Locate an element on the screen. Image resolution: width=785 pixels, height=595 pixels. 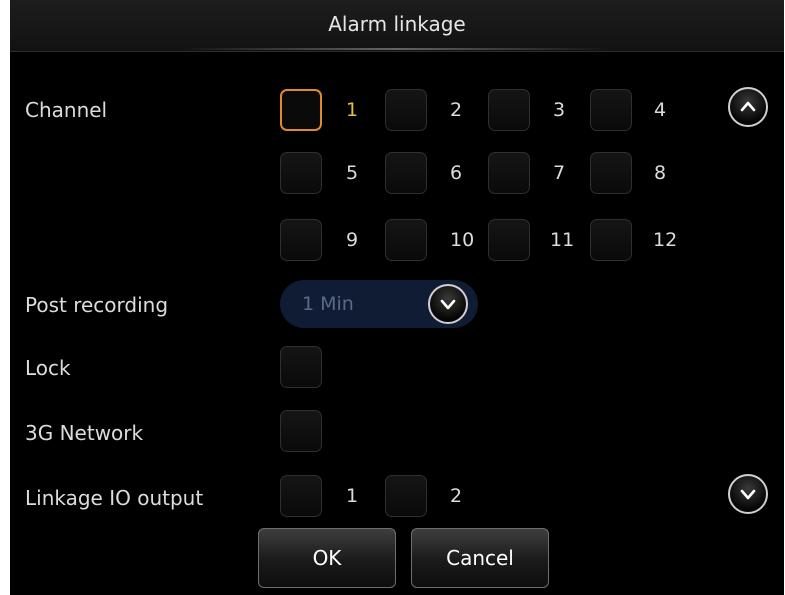
channel-9-checkbox is located at coordinates (301, 240).